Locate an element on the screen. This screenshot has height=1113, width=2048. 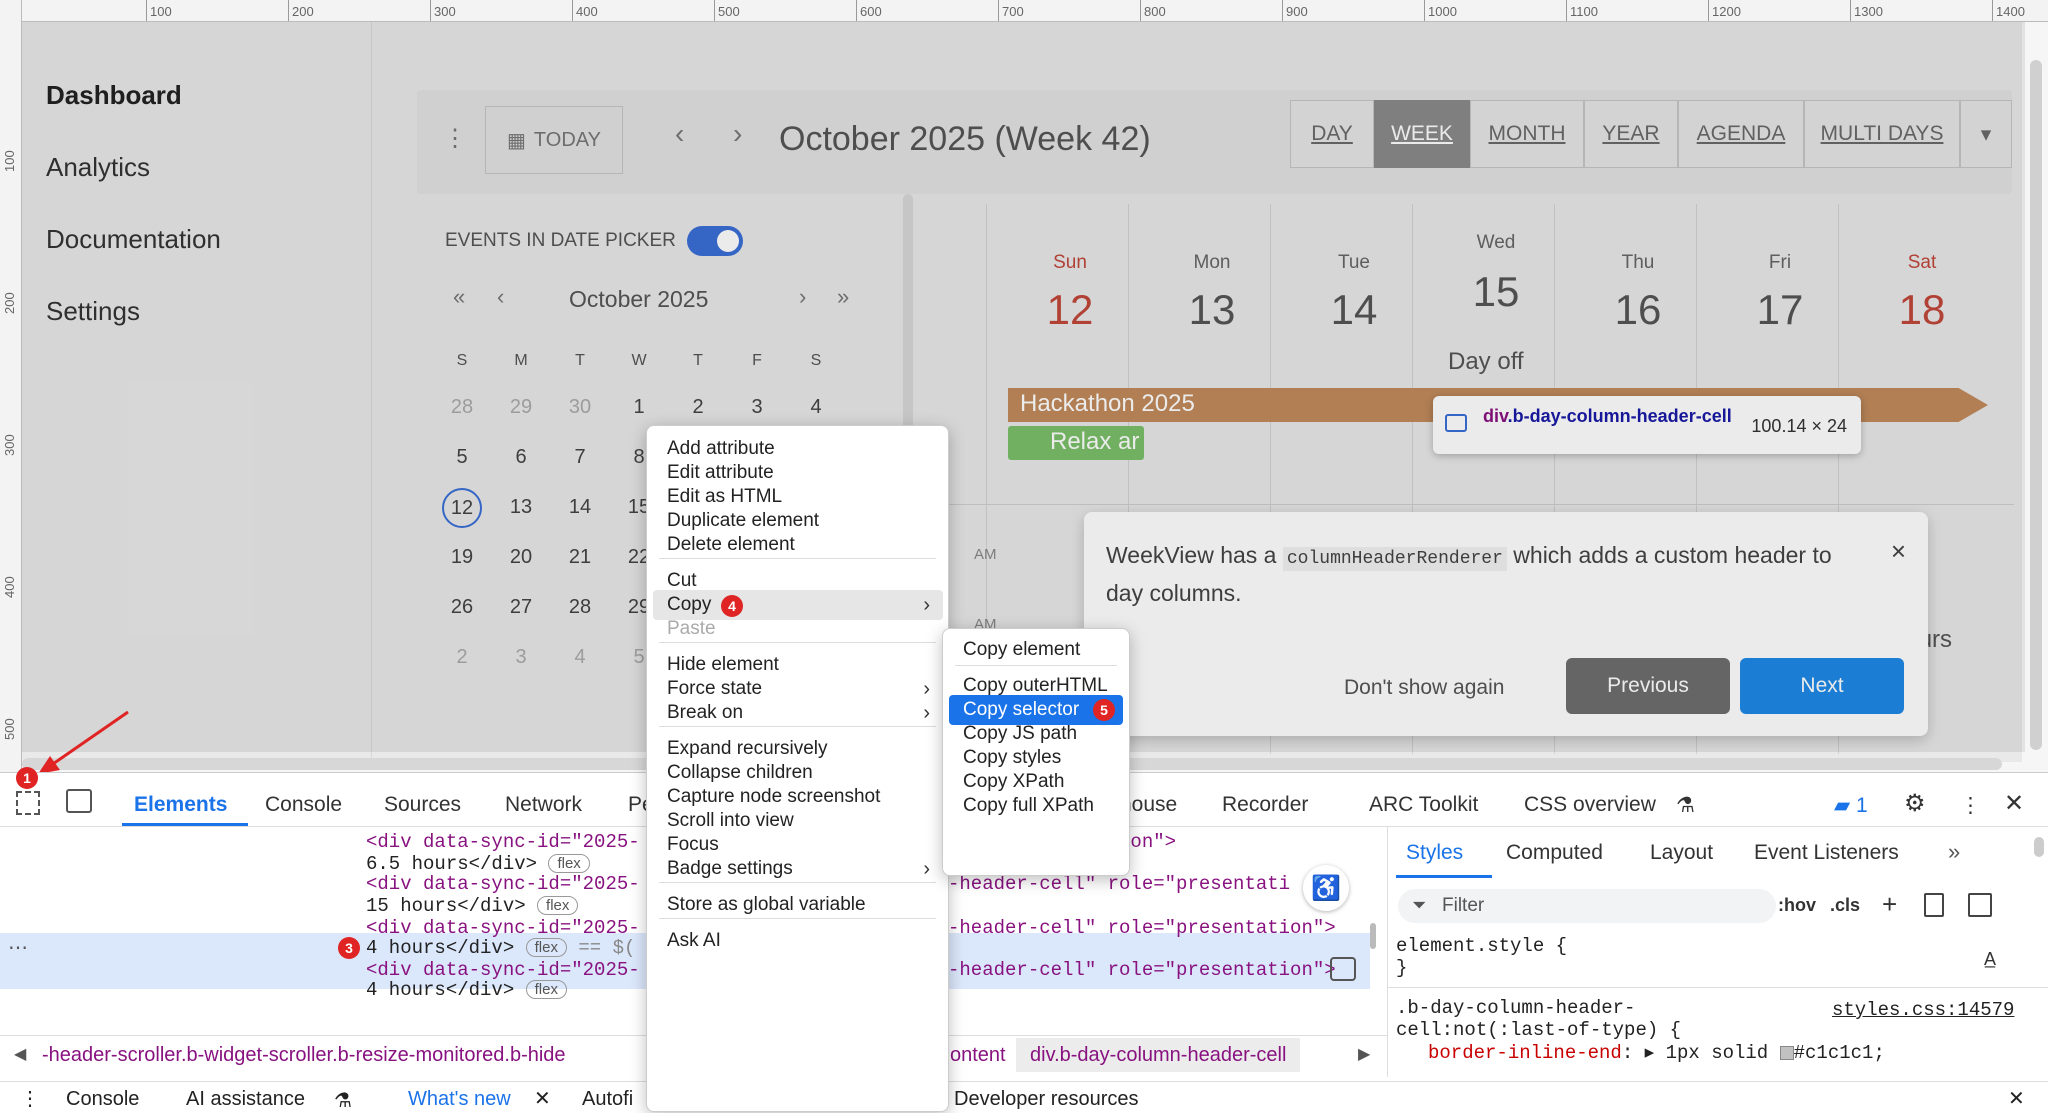
submenu-item: Copy styles is located at coordinates (1012, 758).